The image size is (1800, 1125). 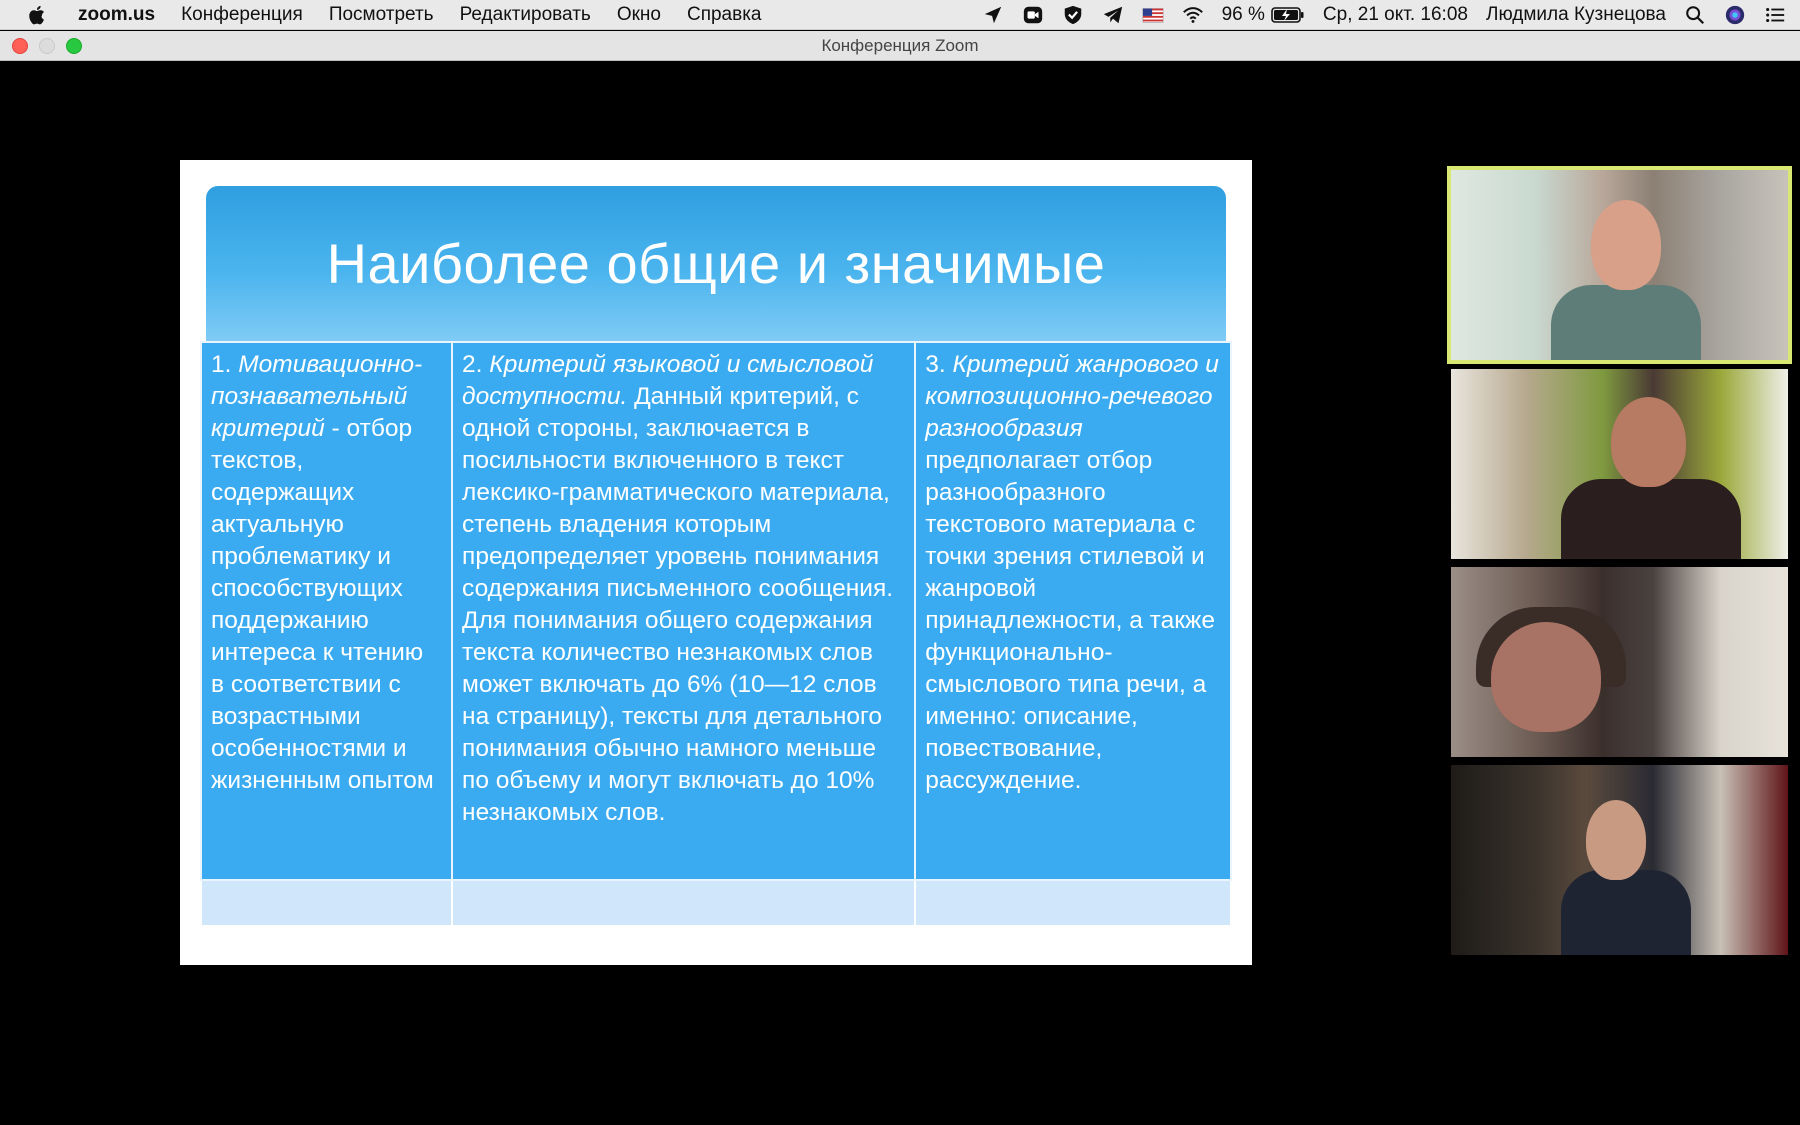 What do you see at coordinates (476, 364) in the screenshot?
I see `criterion-2-number: 2.` at bounding box center [476, 364].